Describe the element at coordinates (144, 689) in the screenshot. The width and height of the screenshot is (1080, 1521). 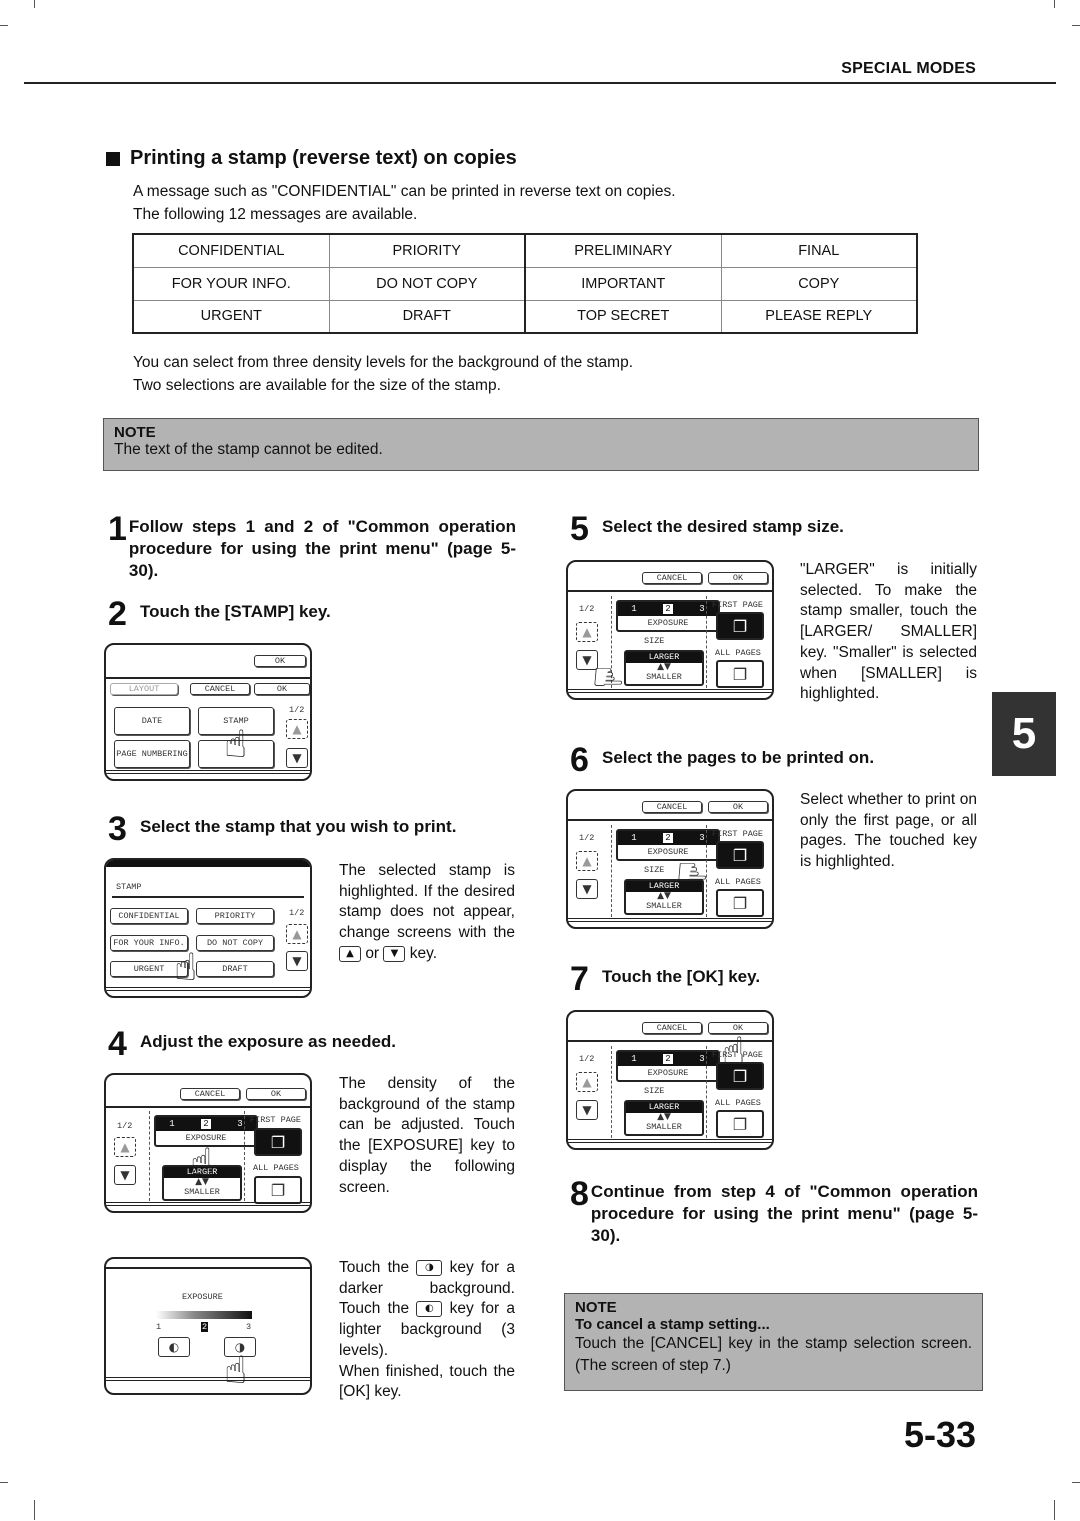
I see `layout-tab: LAYOUT` at that location.